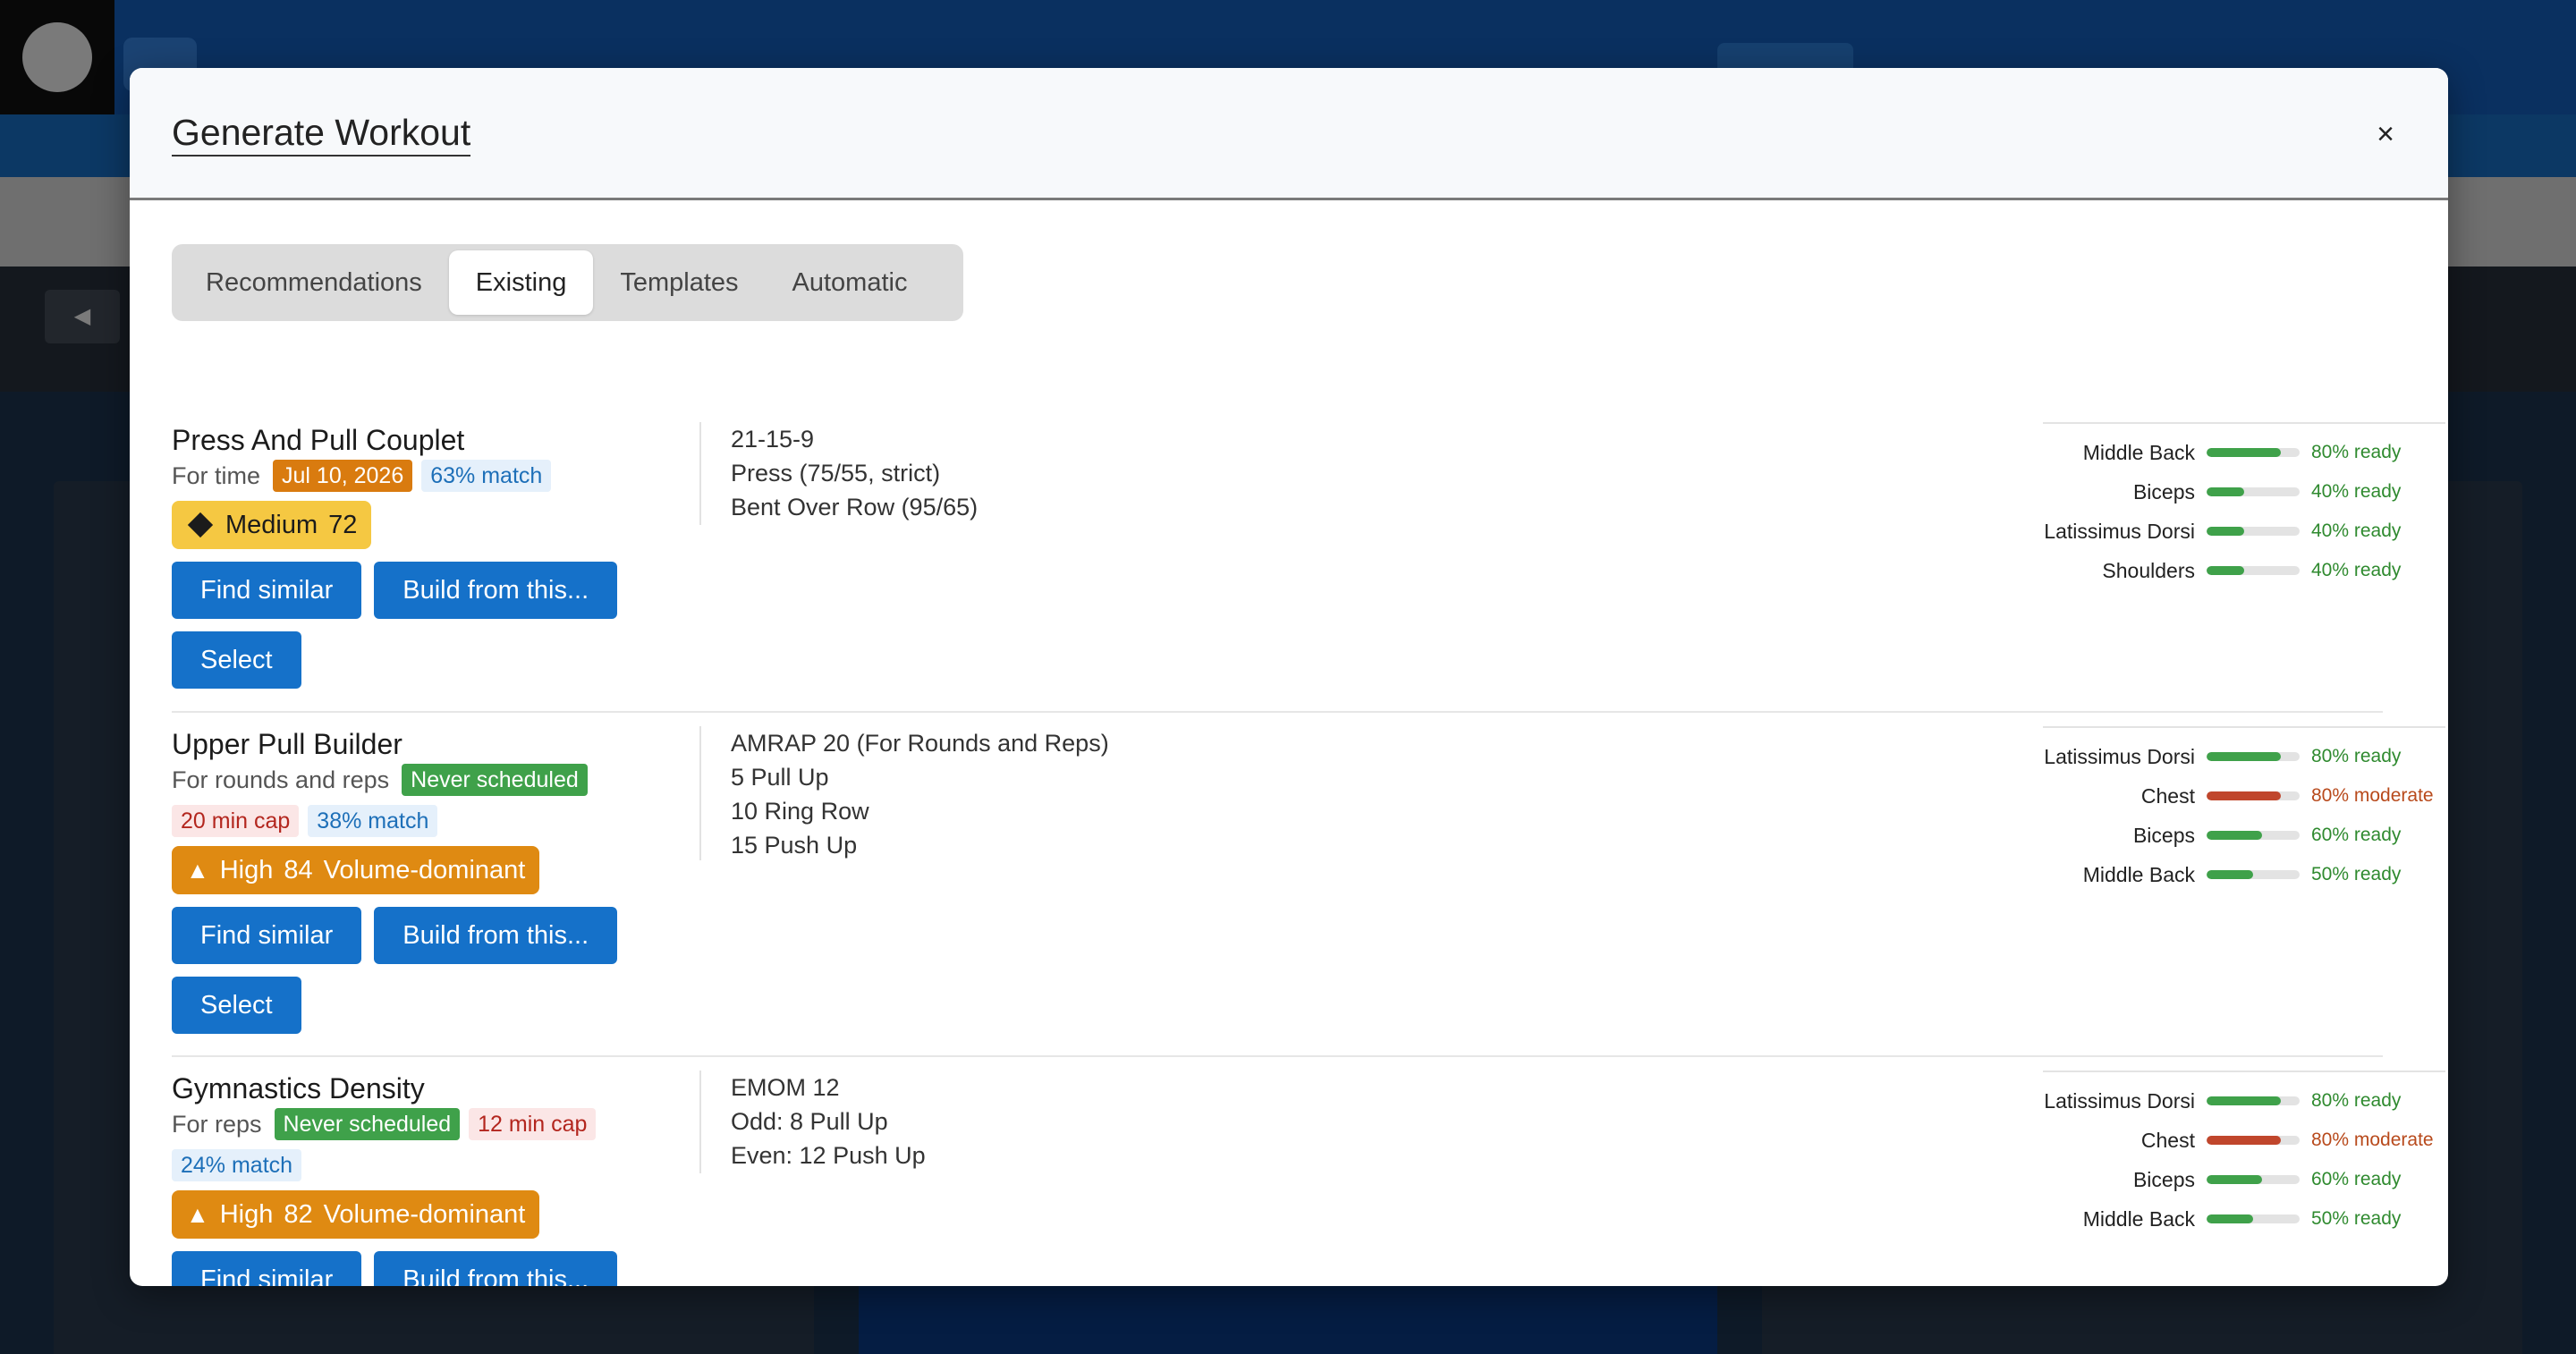 The image size is (2576, 1354). I want to click on readiness-status: 60% ready, so click(2356, 1179).